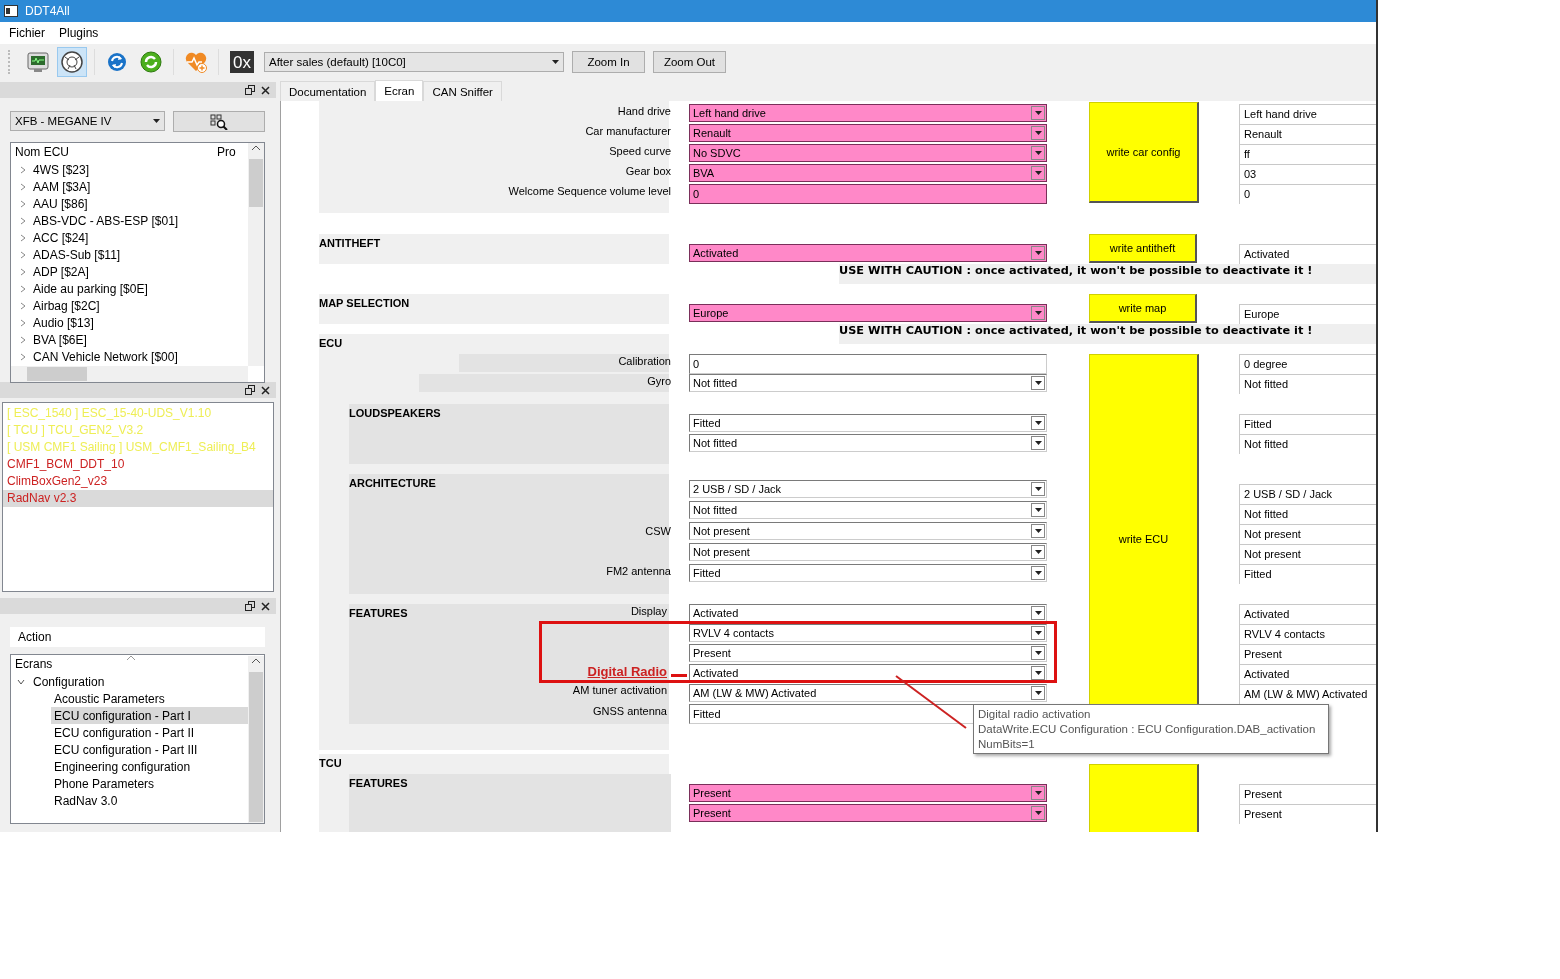  What do you see at coordinates (608, 62) in the screenshot?
I see `zoom-button: Zoom In` at bounding box center [608, 62].